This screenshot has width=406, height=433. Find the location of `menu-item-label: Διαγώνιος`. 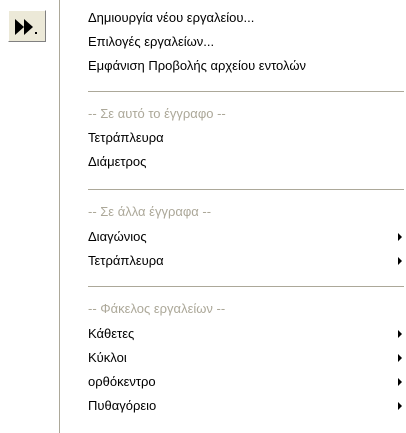

menu-item-label: Διαγώνιος is located at coordinates (117, 236).